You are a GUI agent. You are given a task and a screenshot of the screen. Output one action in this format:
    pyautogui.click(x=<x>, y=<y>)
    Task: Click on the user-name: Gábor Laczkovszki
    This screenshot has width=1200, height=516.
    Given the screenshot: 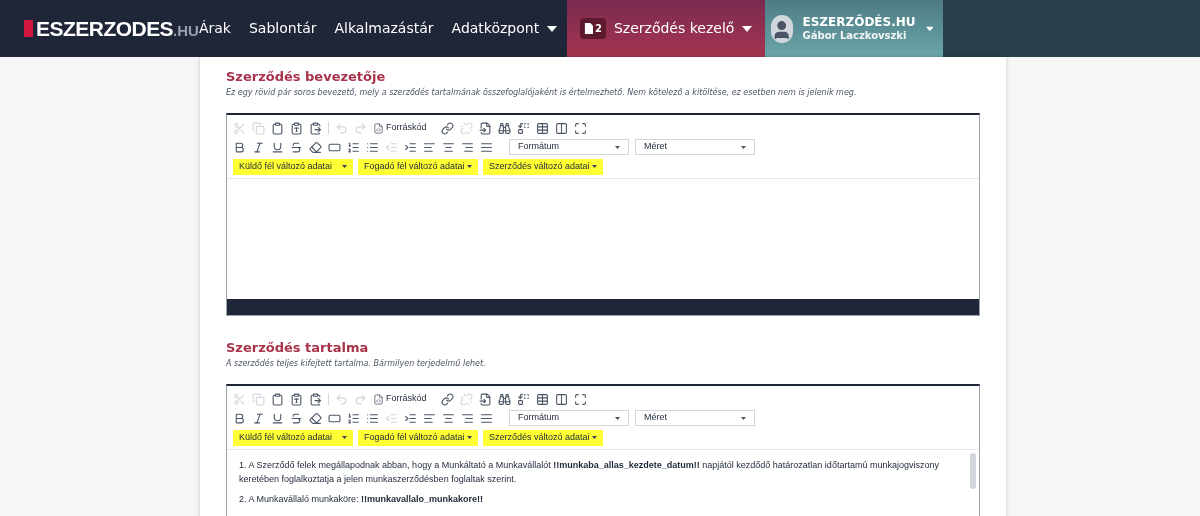 What is the action you would take?
    pyautogui.click(x=854, y=35)
    